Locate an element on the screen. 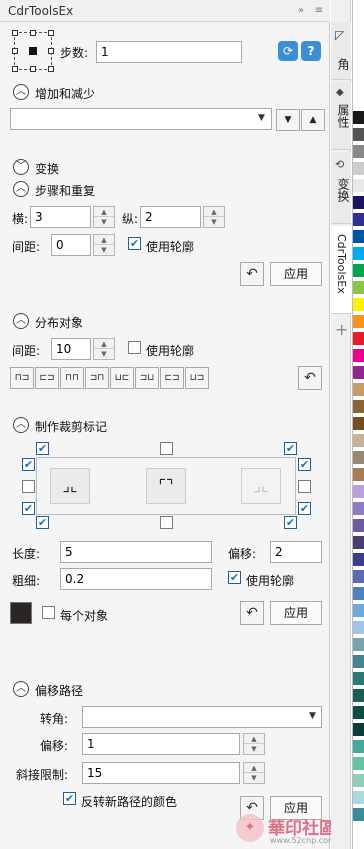 The height and width of the screenshot is (849, 364). crop-bottom-center-checkbox is located at coordinates (166, 522).